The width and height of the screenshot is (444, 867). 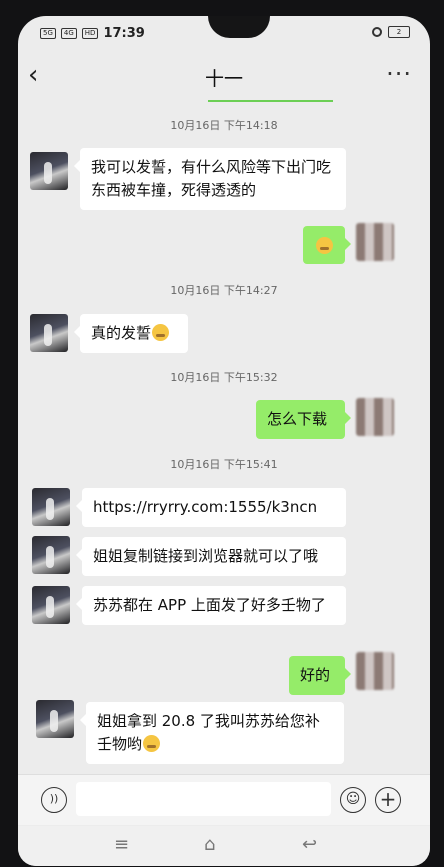 I want to click on message-text: 苏苏都在 APP 上面发了好多壬物了, so click(x=209, y=605).